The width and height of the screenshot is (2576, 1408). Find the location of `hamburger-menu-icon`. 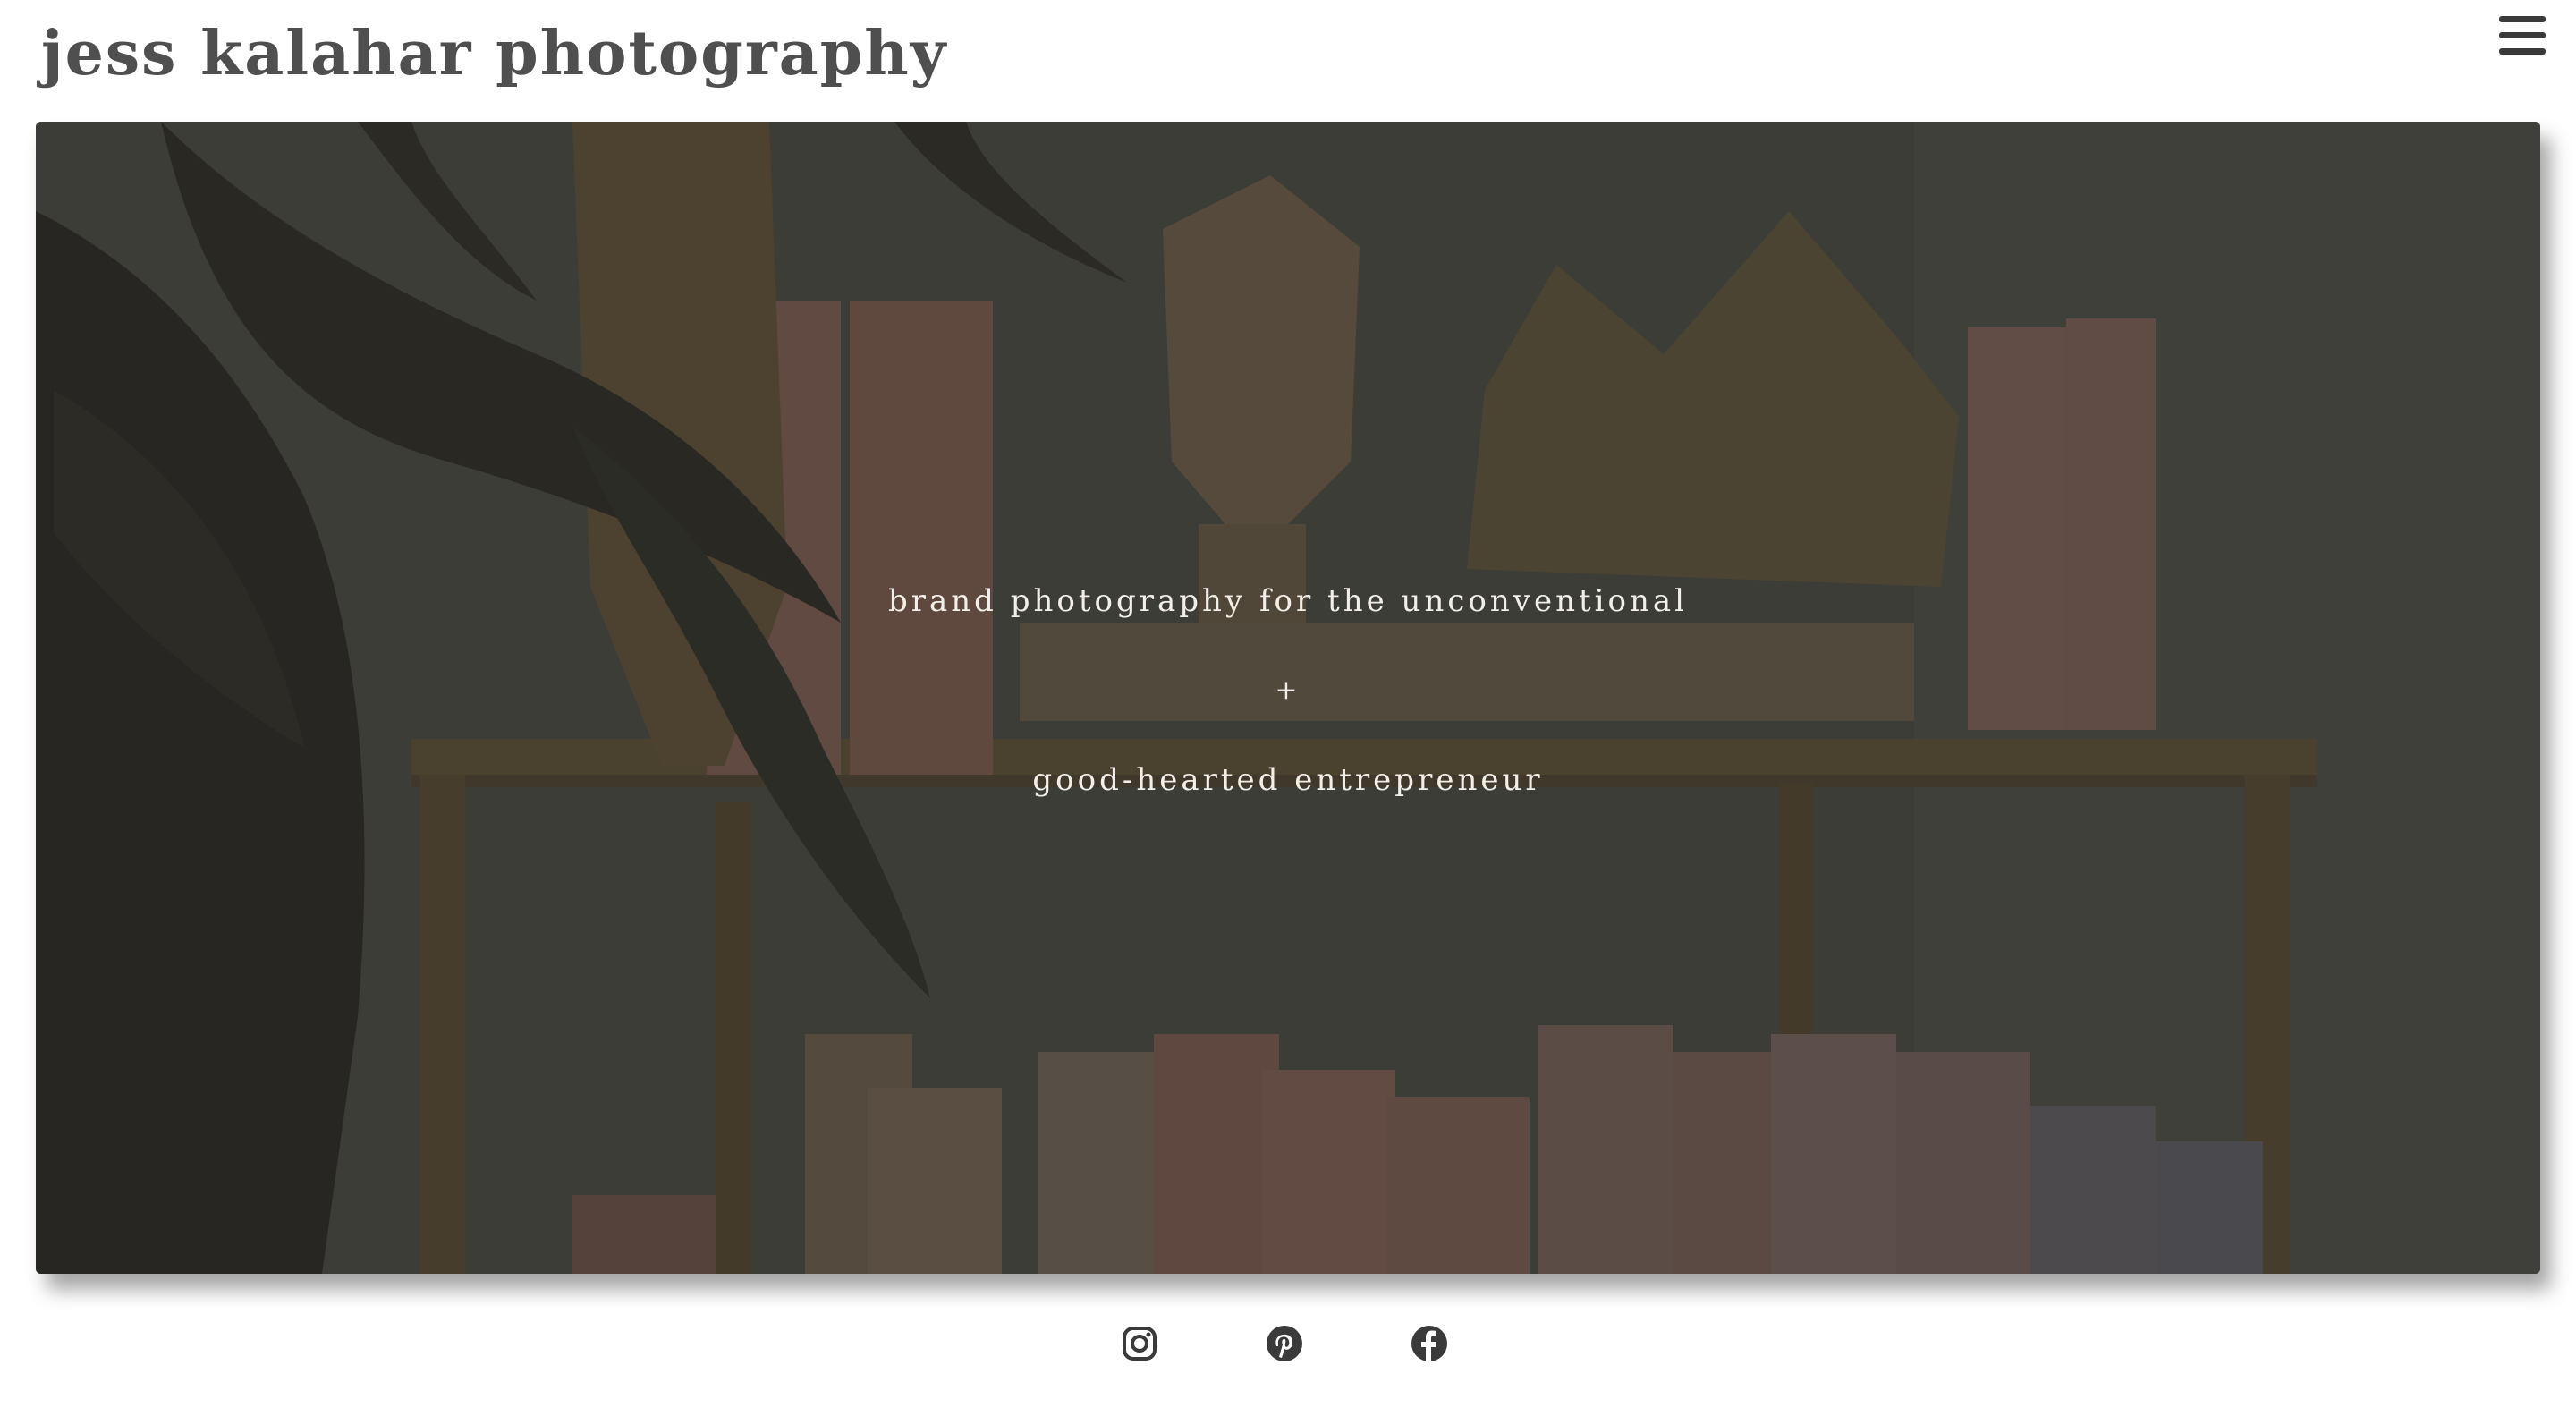

hamburger-menu-icon is located at coordinates (2522, 36).